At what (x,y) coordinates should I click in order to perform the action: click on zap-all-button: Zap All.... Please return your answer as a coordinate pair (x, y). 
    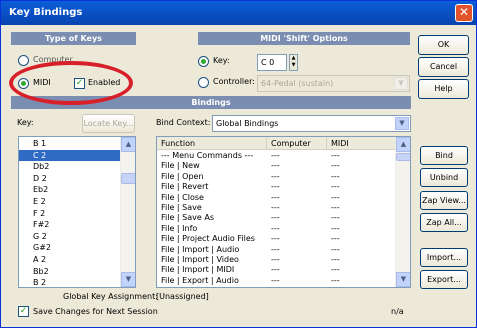
    Looking at the image, I should click on (444, 222).